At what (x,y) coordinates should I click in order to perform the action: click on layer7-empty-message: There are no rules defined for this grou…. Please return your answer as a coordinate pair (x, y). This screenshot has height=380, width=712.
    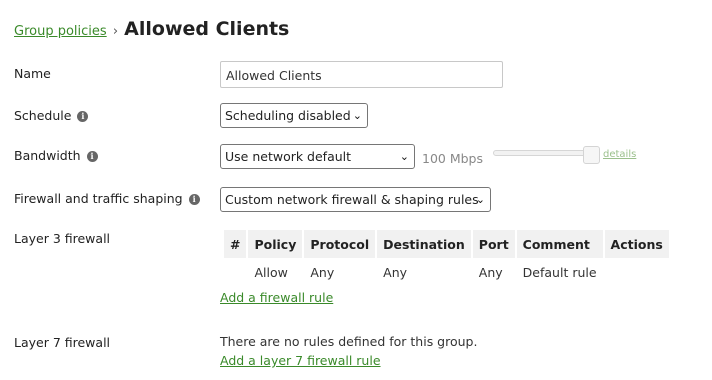
    Looking at the image, I should click on (349, 341).